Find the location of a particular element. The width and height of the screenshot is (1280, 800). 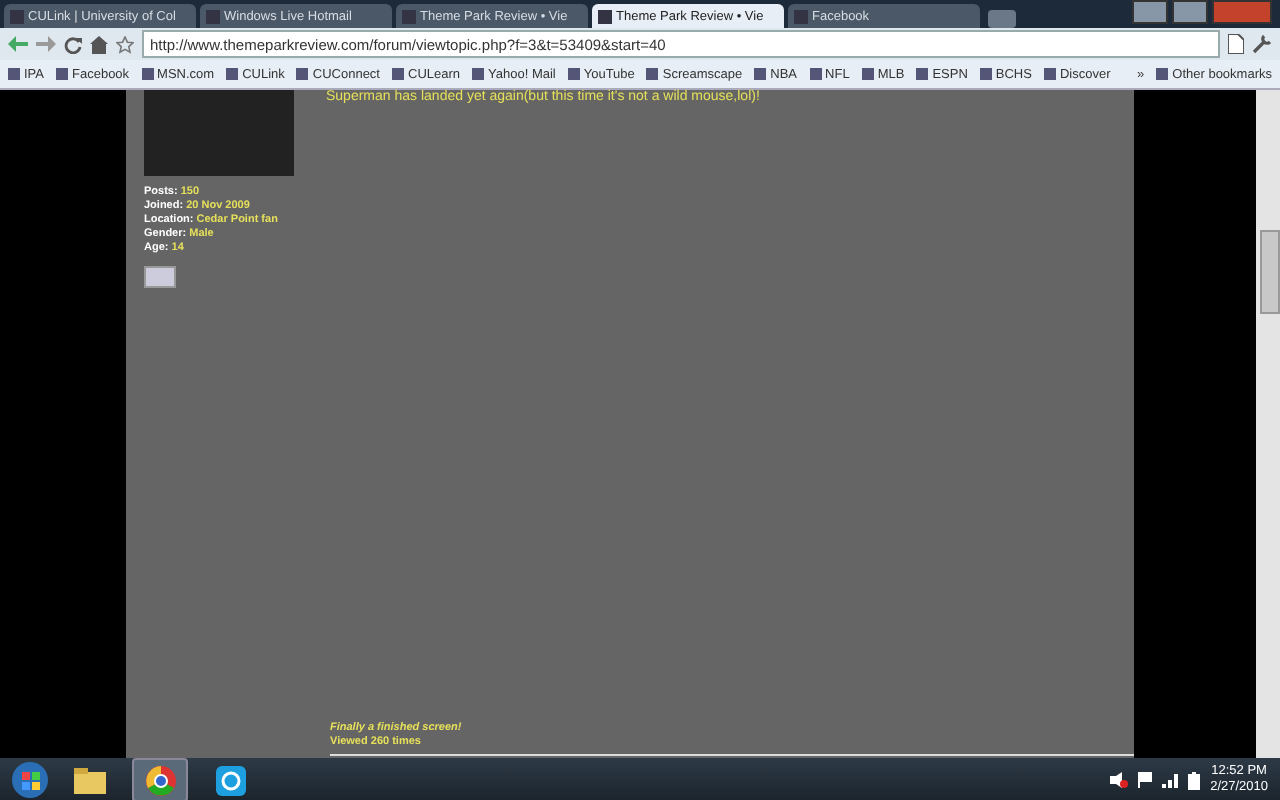

speaker-icon is located at coordinates (1119, 780).